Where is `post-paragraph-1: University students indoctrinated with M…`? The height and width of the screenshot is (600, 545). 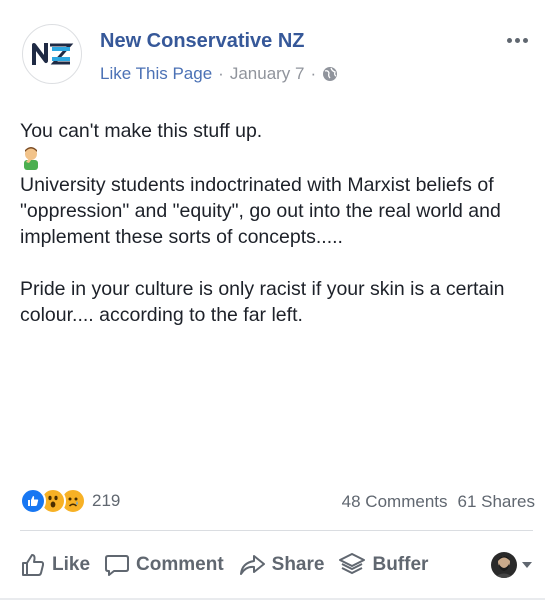
post-paragraph-1: University students indoctrinated with M… is located at coordinates (260, 211).